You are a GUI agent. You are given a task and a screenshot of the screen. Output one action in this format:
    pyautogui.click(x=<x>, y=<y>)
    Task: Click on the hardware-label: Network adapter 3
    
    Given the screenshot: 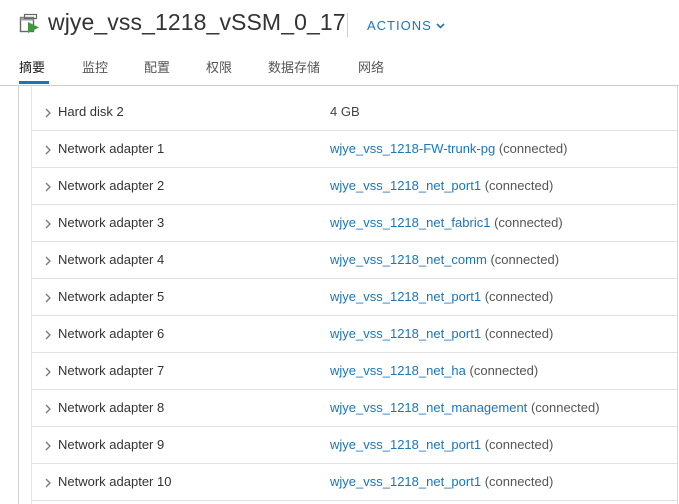 What is the action you would take?
    pyautogui.click(x=111, y=222)
    